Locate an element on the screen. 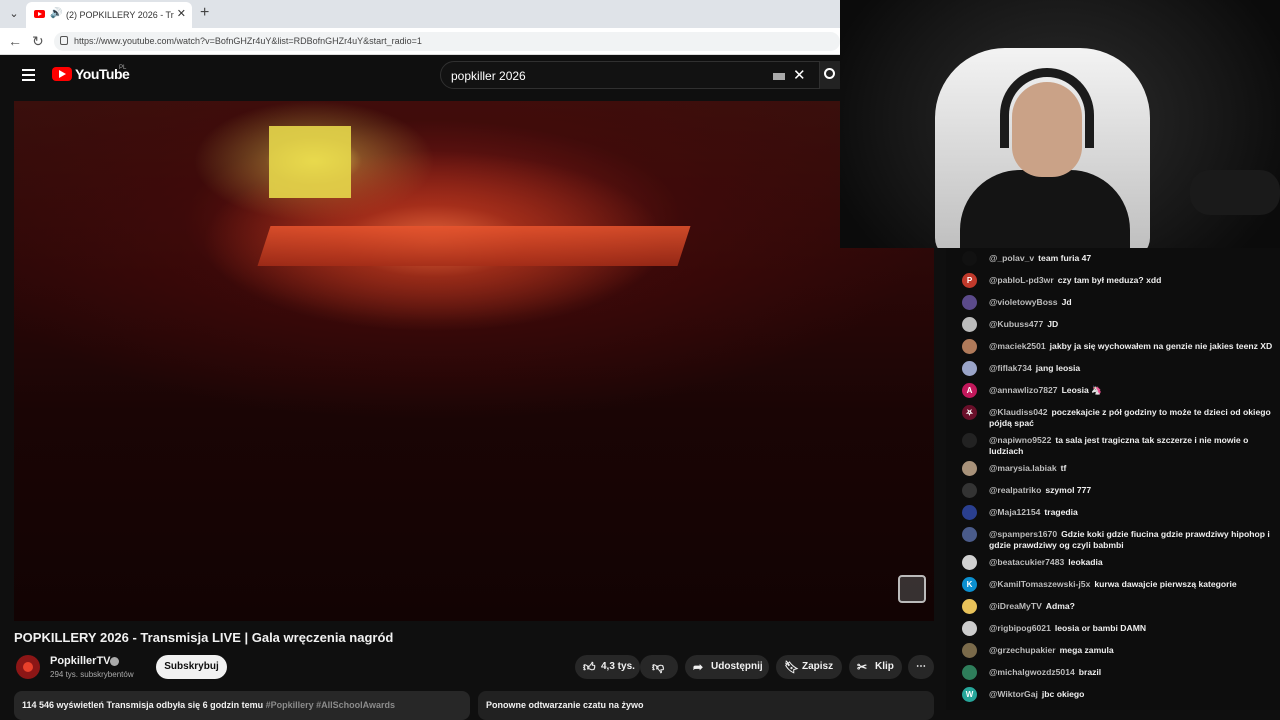 Image resolution: width=1280 pixels, height=720 pixels. new-tab-button: + is located at coordinates (204, 13).